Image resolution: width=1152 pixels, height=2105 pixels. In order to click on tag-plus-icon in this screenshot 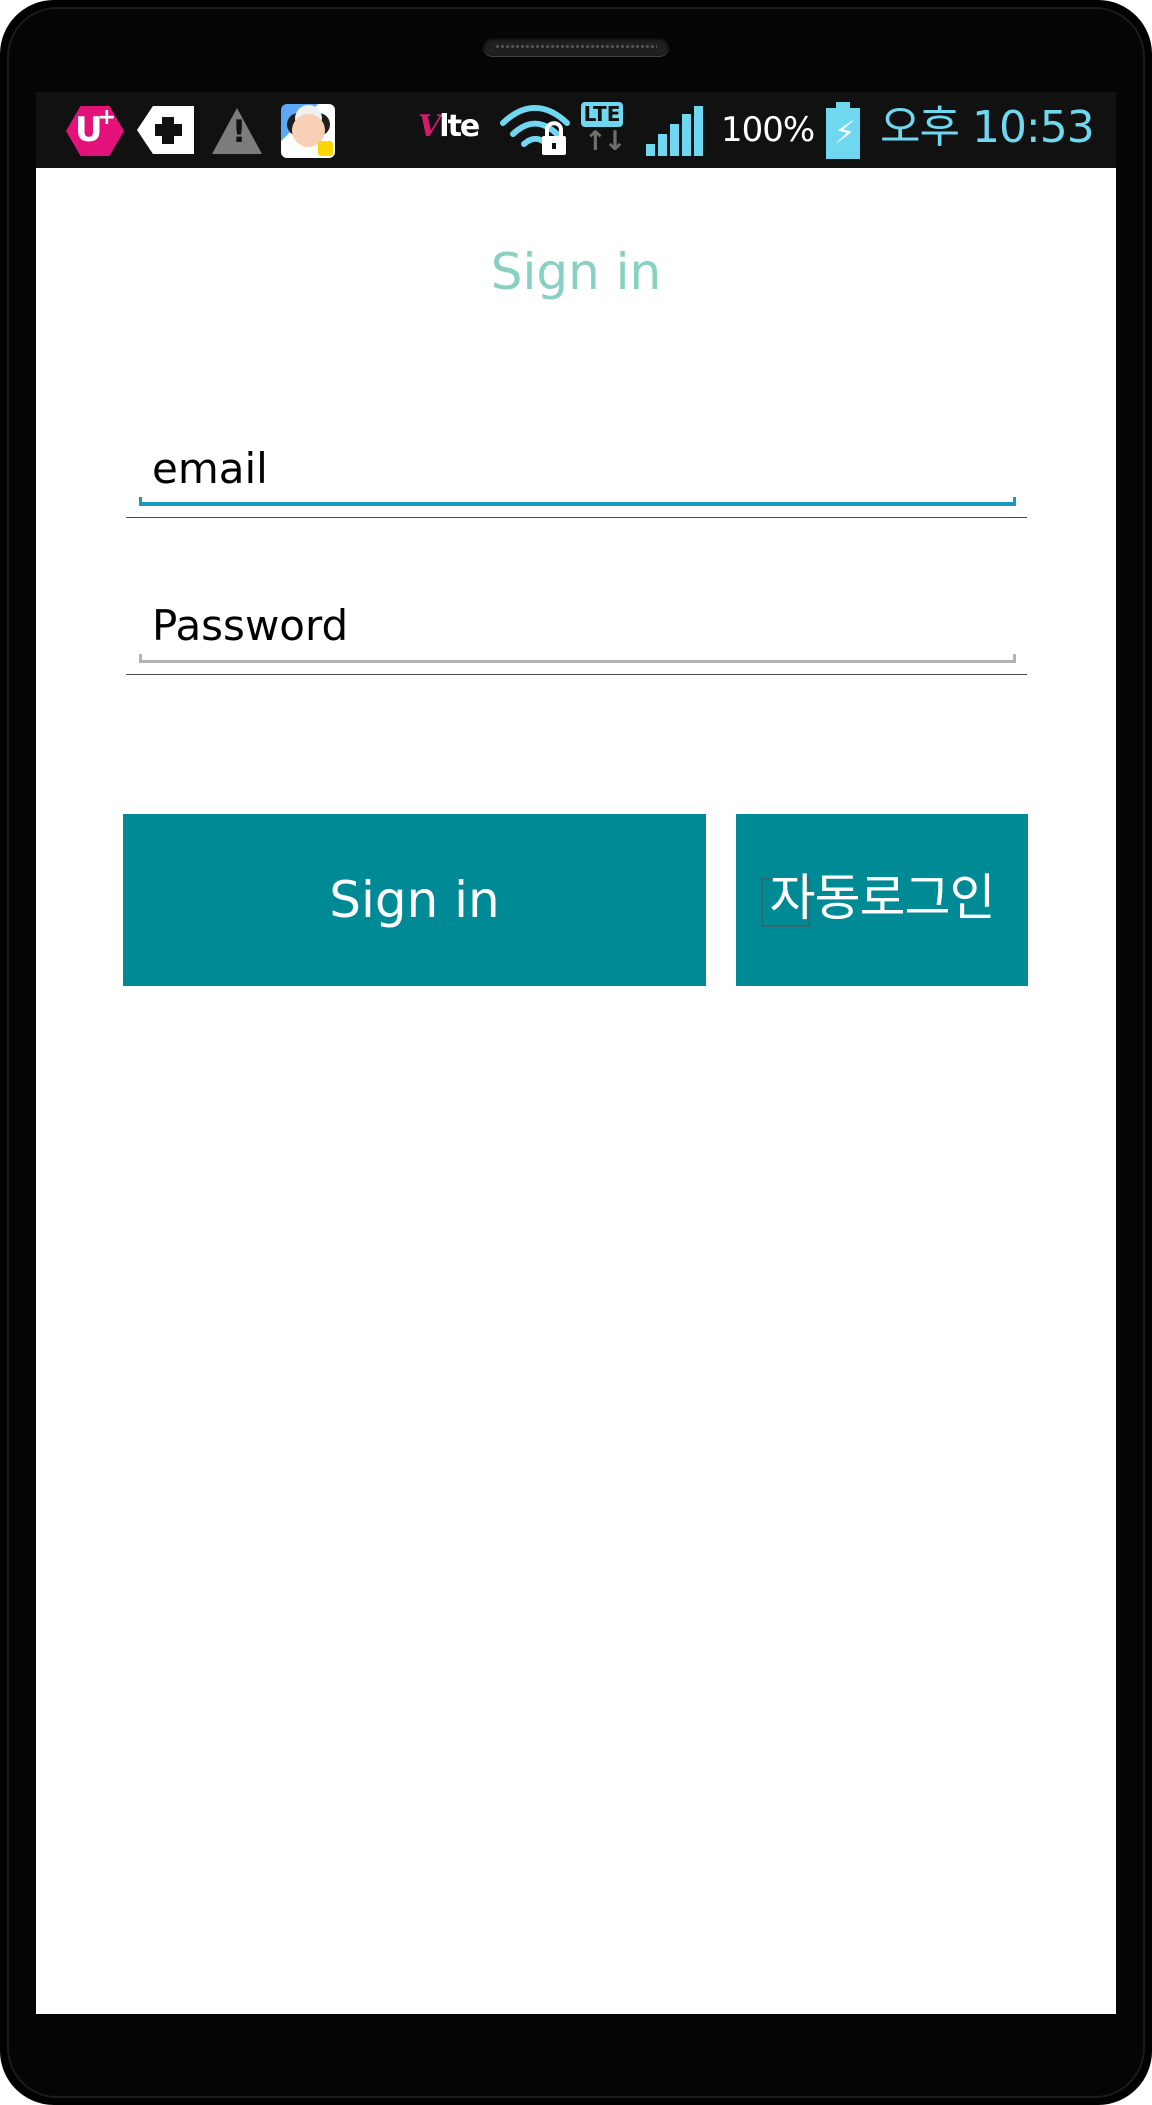, I will do `click(165, 130)`.